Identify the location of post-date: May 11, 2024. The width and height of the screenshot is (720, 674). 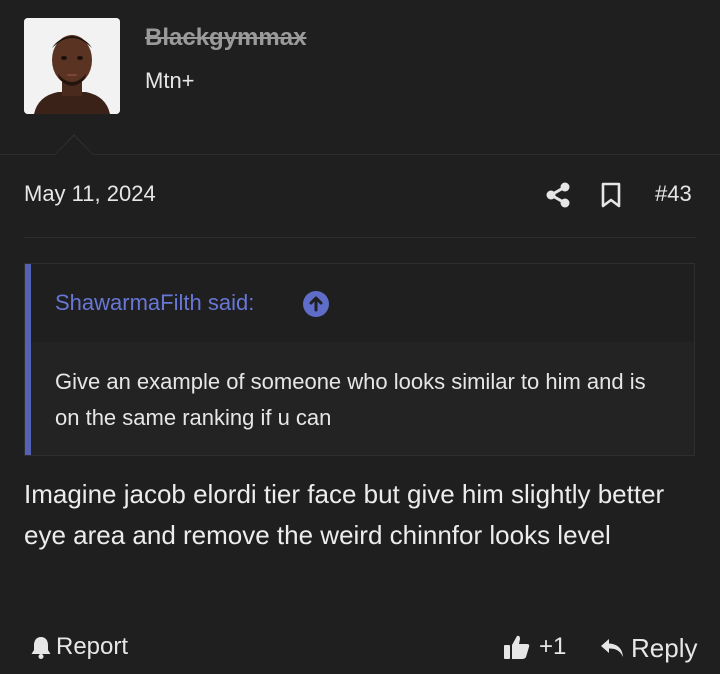
(90, 194).